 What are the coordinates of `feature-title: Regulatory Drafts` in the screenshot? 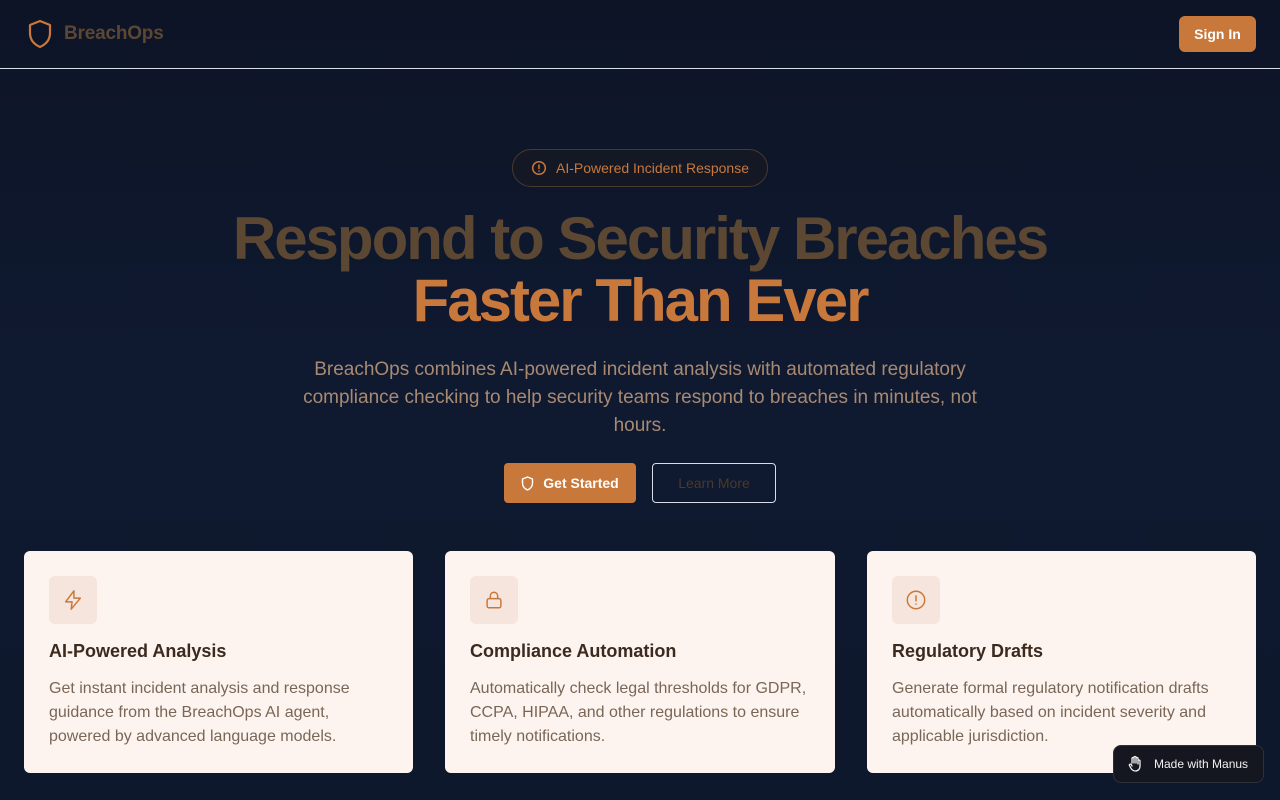 It's located at (968, 651).